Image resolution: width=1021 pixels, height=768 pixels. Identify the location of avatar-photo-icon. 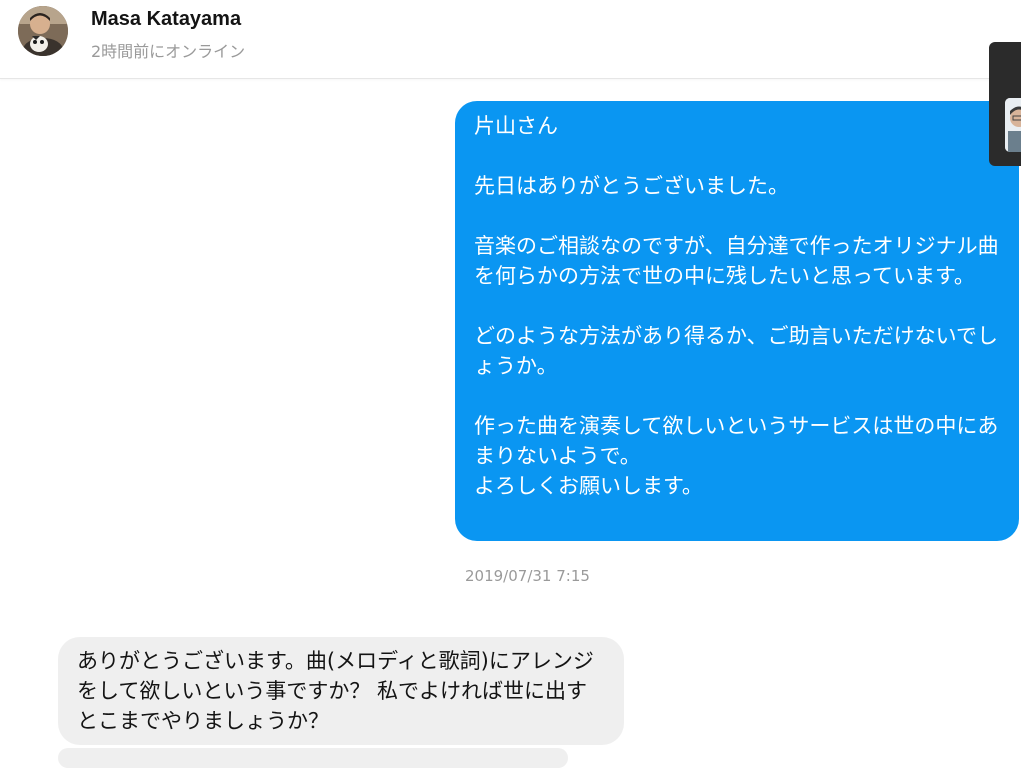
(43, 31).